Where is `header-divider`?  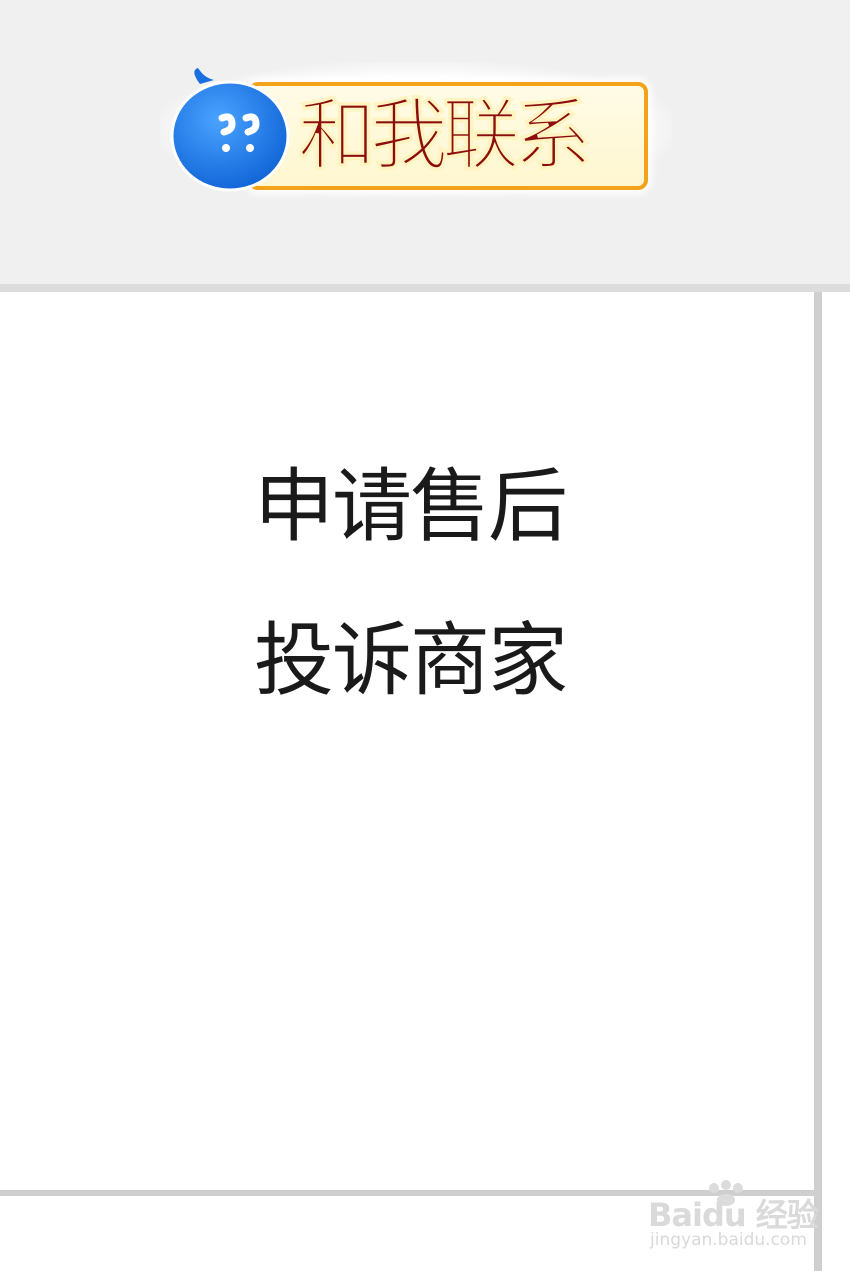 header-divider is located at coordinates (425, 288).